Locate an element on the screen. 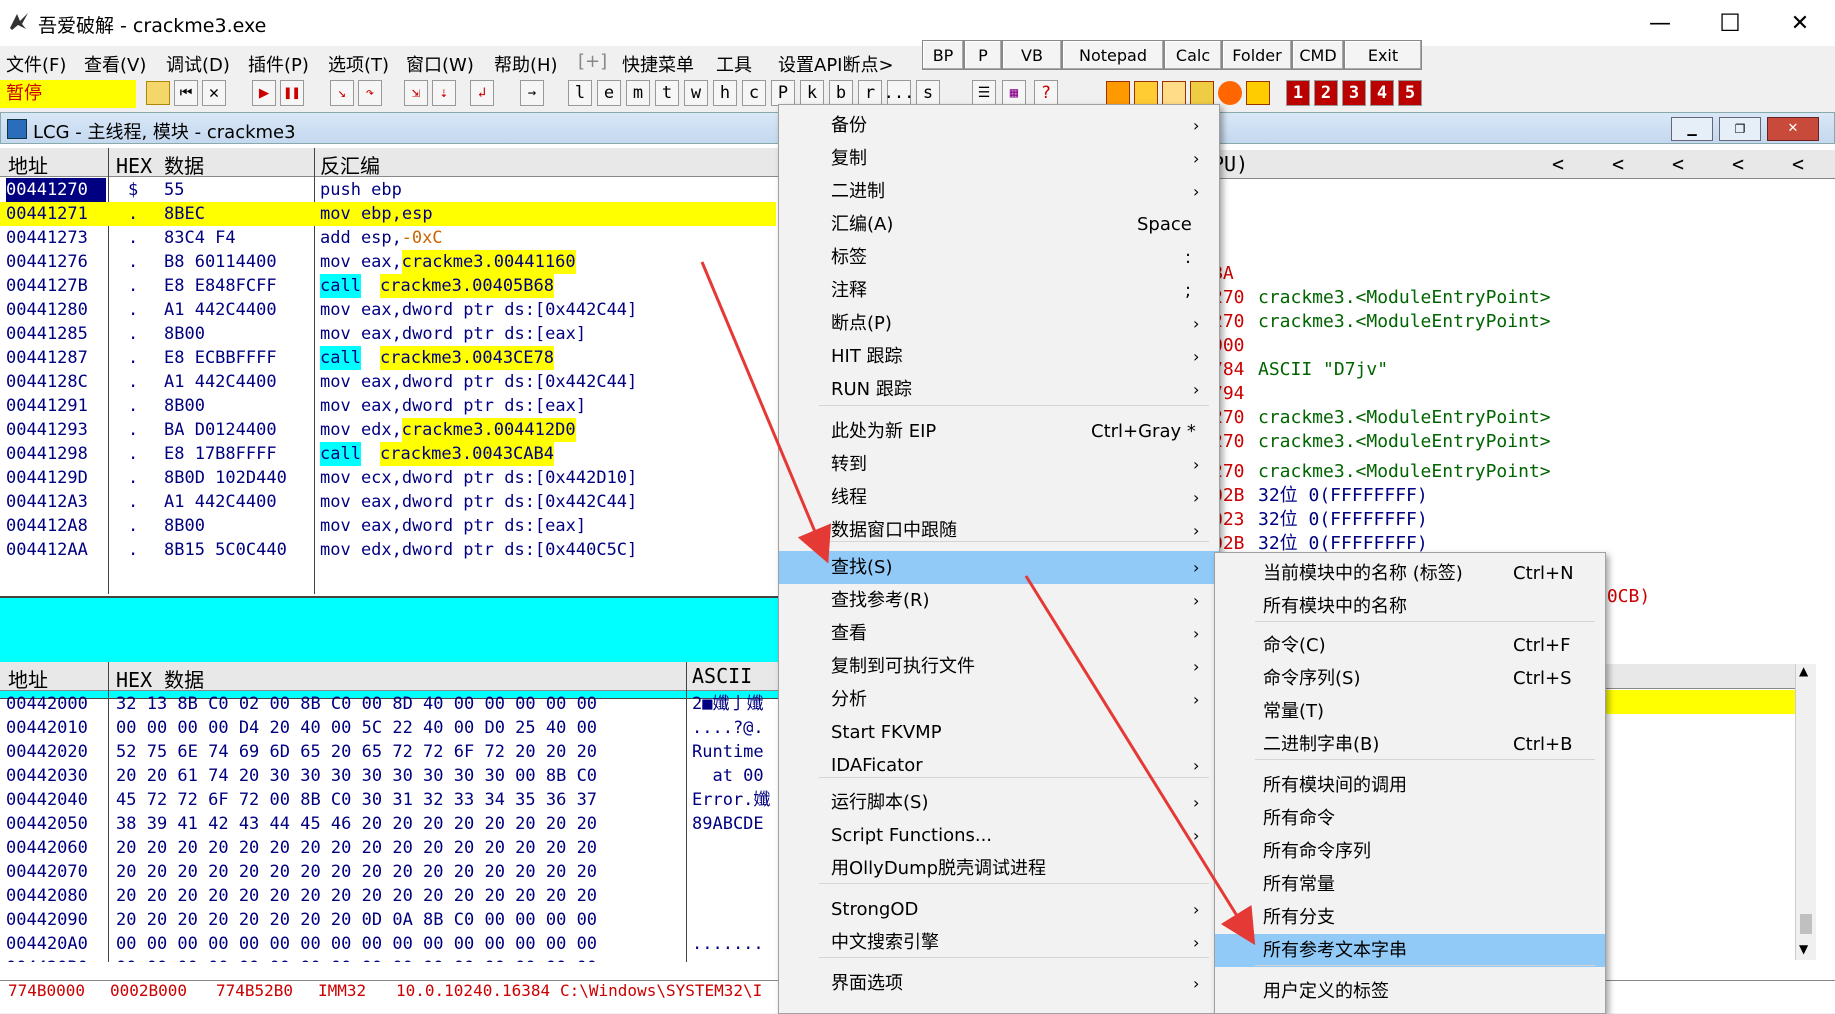 This screenshot has height=1014, width=1835. gear-icon is located at coordinates (1230, 93).